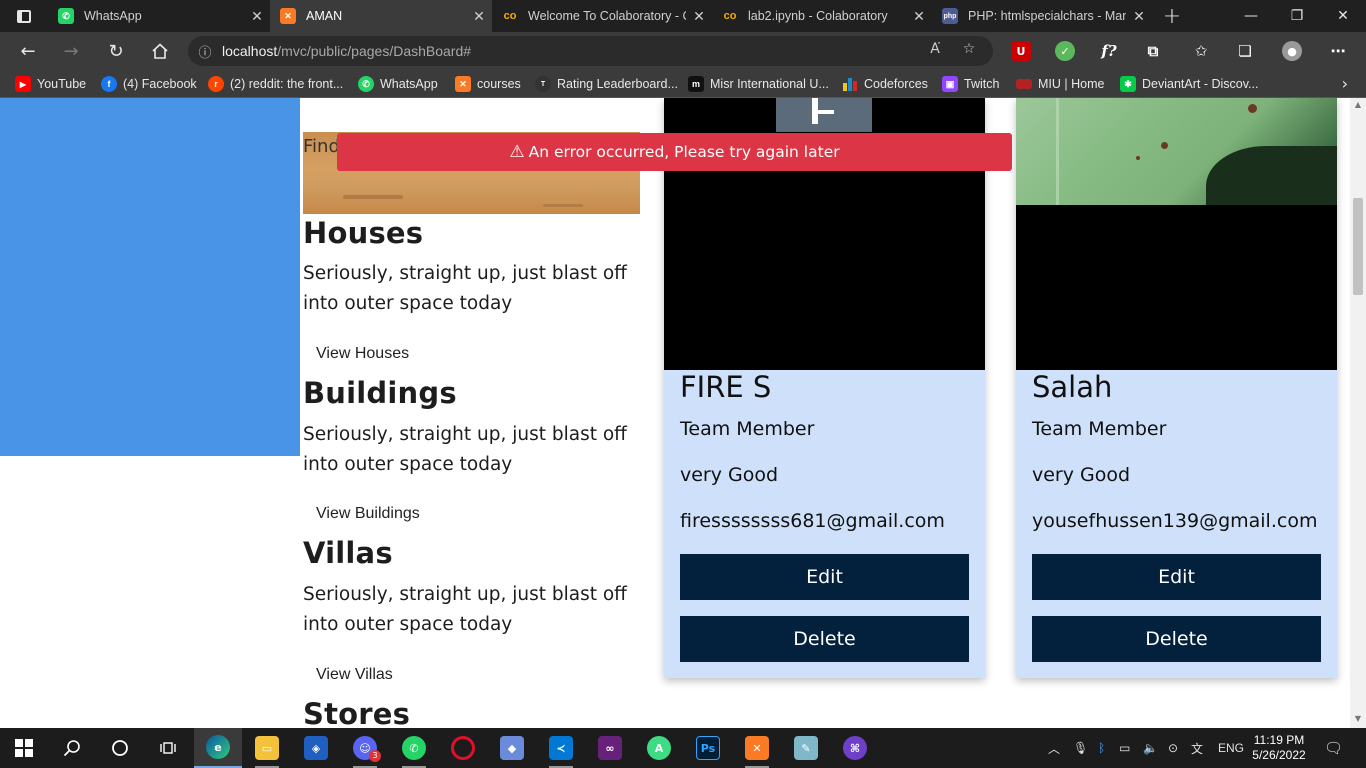 Image resolution: width=1366 pixels, height=768 pixels. What do you see at coordinates (267, 748) in the screenshot?
I see `taskbar-file-explorer: ▭` at bounding box center [267, 748].